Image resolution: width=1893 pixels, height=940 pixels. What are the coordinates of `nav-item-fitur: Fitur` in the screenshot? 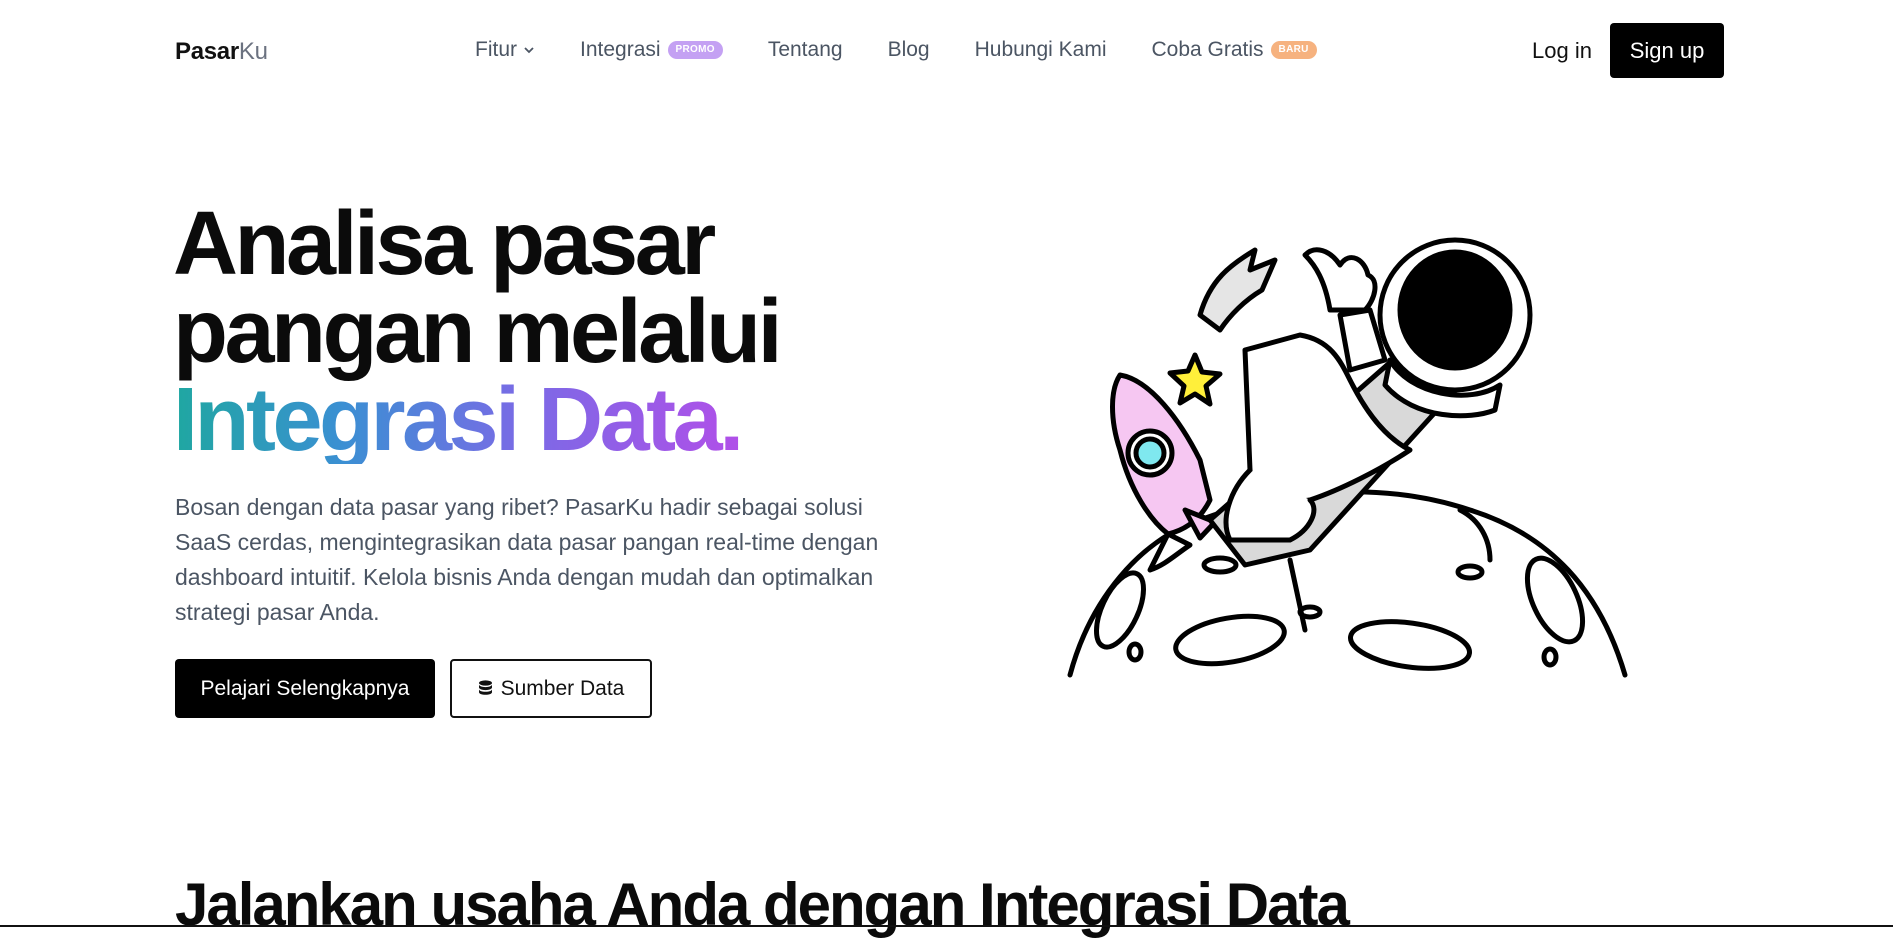 It's located at (505, 50).